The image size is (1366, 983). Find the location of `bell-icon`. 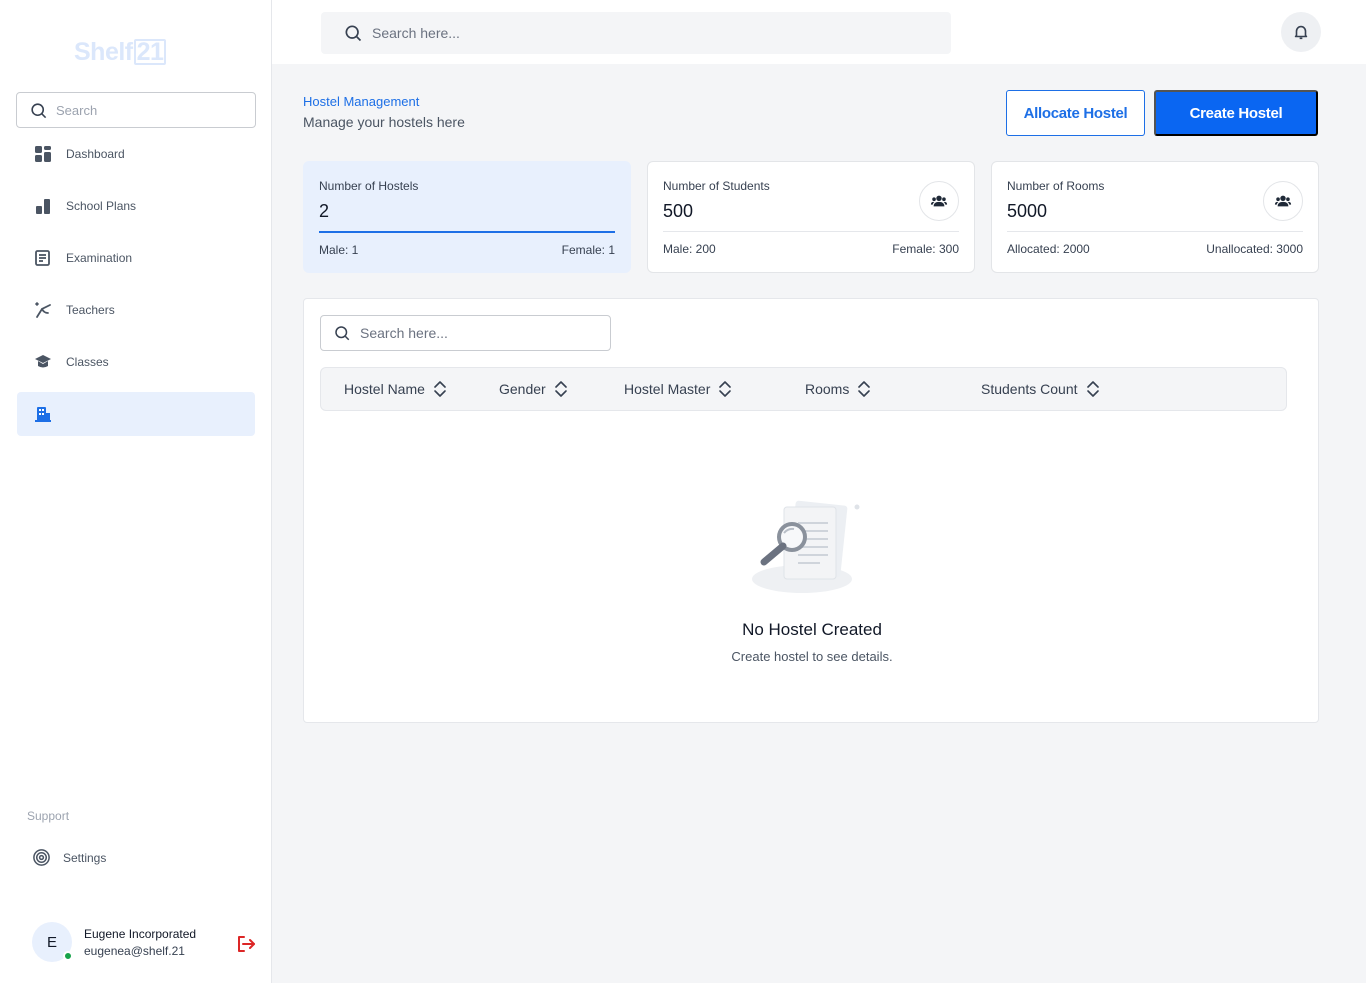

bell-icon is located at coordinates (1301, 32).